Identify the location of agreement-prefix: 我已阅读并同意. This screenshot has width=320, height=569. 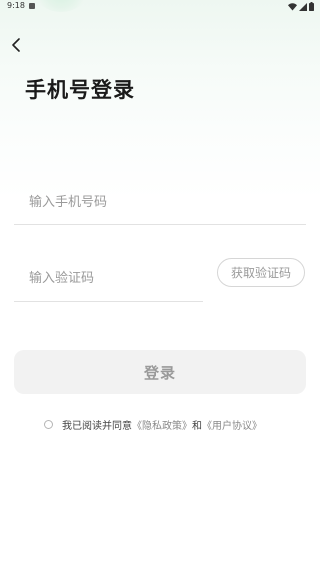
(97, 426).